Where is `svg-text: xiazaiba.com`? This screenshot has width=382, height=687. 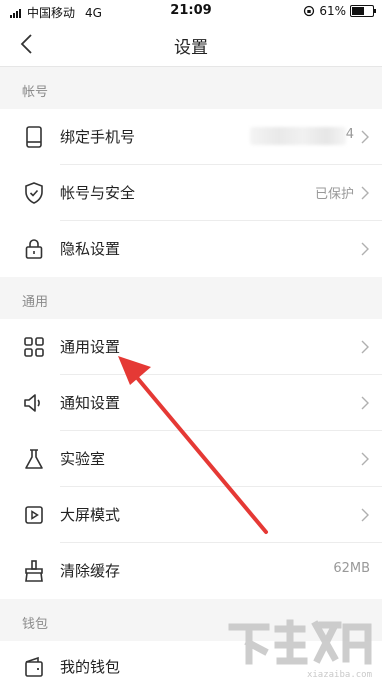
svg-text: xiazaiba.com is located at coordinates (339, 674).